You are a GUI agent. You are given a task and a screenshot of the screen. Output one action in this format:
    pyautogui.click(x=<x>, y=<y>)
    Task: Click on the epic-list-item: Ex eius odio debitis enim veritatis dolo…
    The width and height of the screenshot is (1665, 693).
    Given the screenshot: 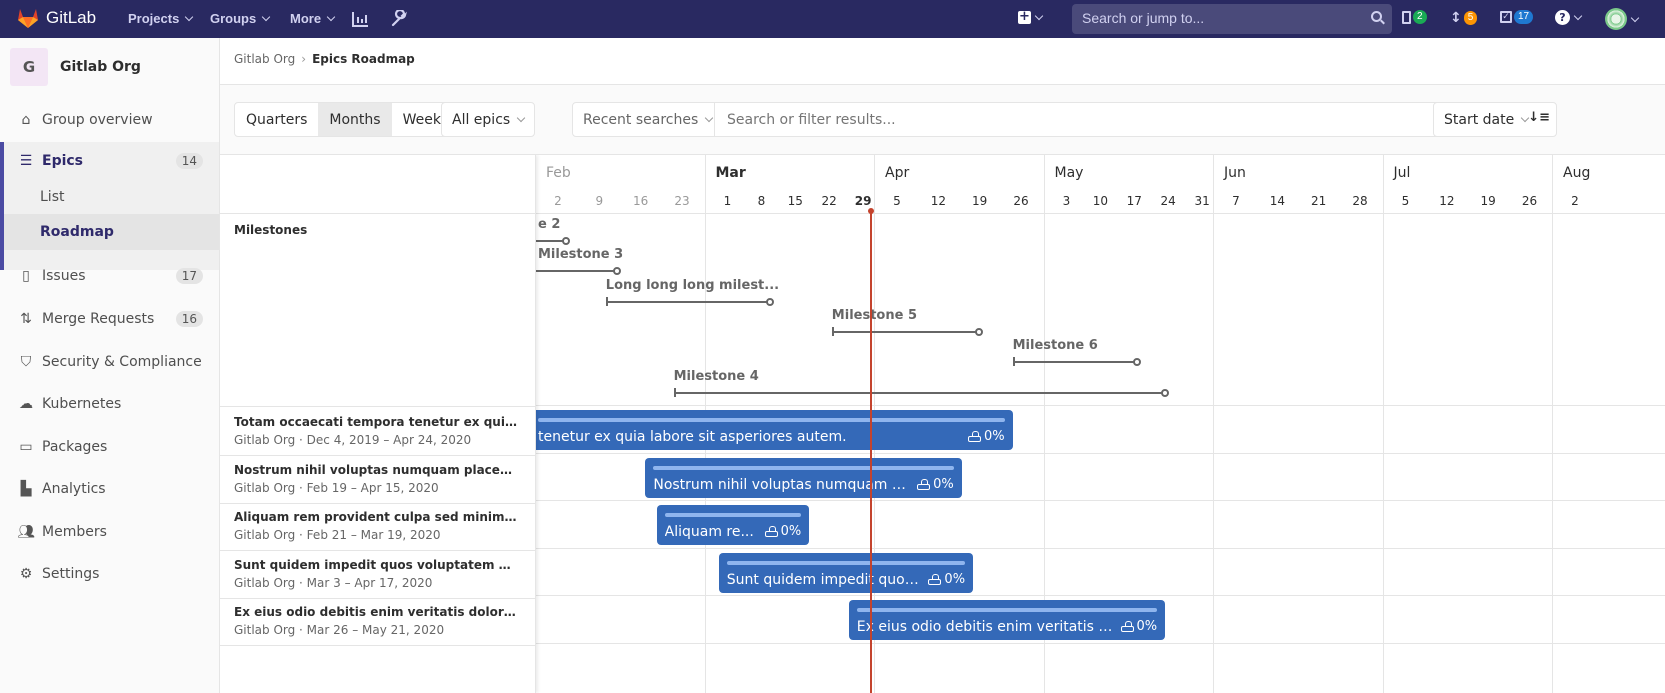 What is the action you would take?
    pyautogui.click(x=378, y=621)
    